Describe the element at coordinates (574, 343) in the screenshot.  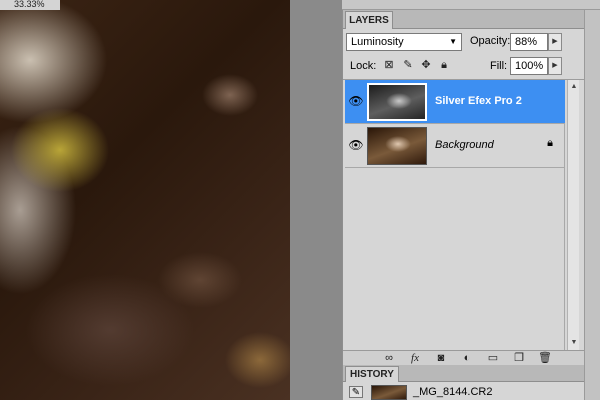
I see `scroll-down-icon: ▼` at that location.